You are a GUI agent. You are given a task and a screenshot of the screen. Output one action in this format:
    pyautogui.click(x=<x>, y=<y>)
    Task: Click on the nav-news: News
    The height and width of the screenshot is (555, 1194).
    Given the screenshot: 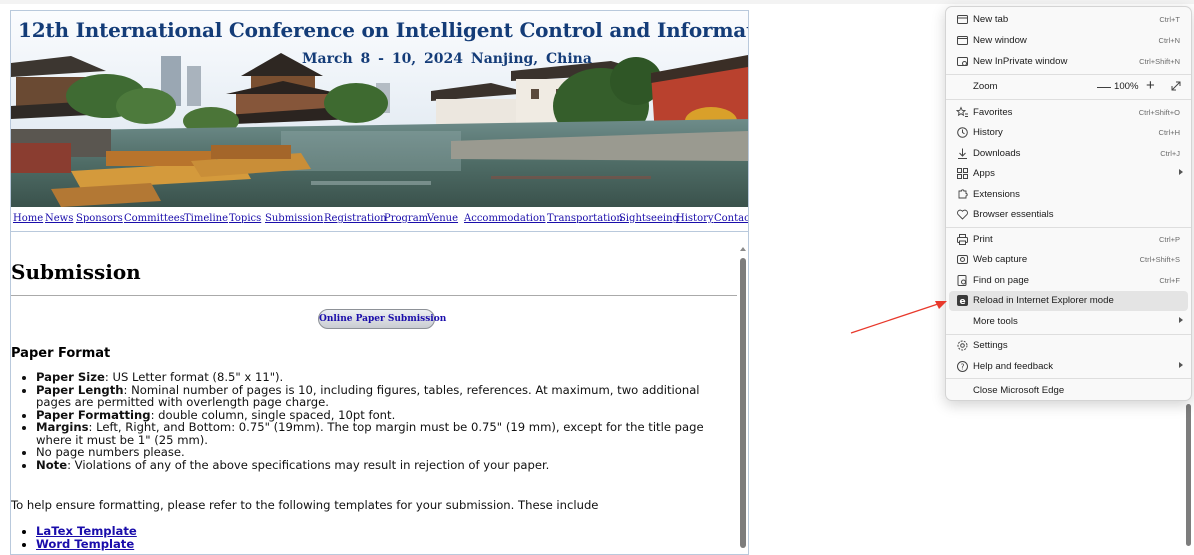 What is the action you would take?
    pyautogui.click(x=59, y=218)
    